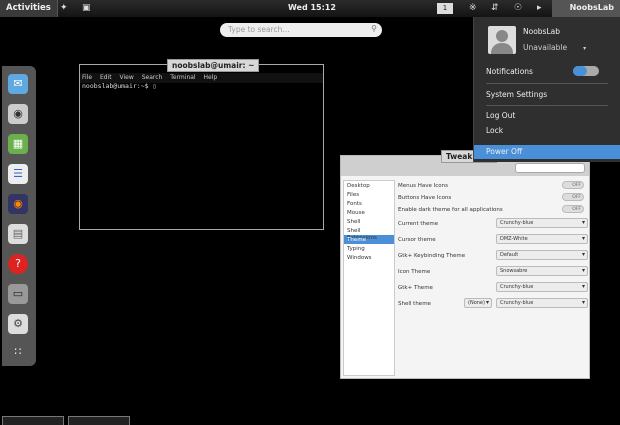 This screenshot has height=425, width=620. I want to click on search-input: Type to search... ⚲, so click(301, 30).